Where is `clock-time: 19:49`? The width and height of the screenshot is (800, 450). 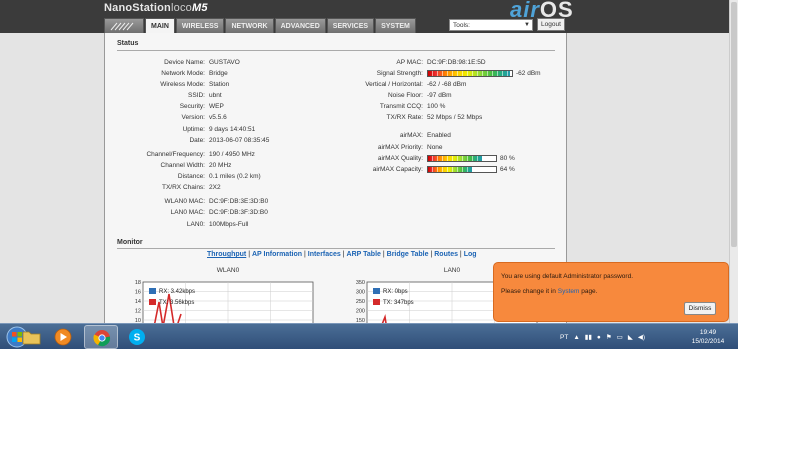 clock-time: 19:49 is located at coordinates (708, 332).